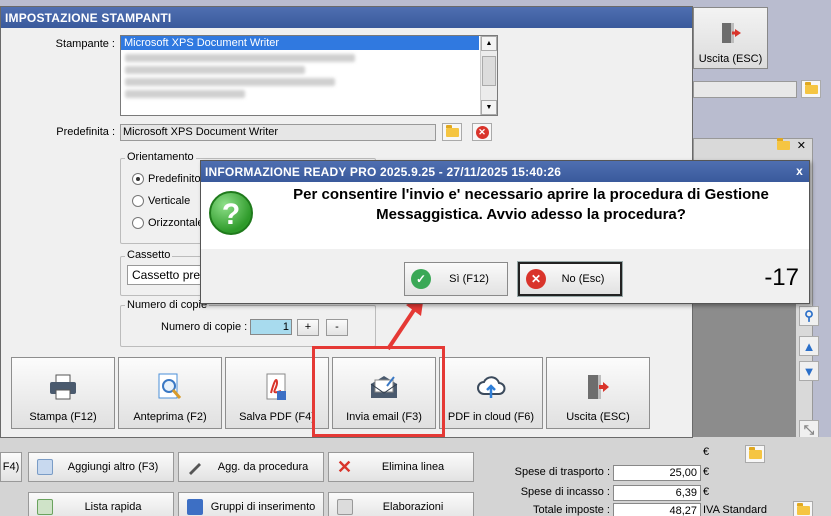 The image size is (831, 516). What do you see at coordinates (489, 43) in the screenshot?
I see `scroll-up-icon: ▲` at bounding box center [489, 43].